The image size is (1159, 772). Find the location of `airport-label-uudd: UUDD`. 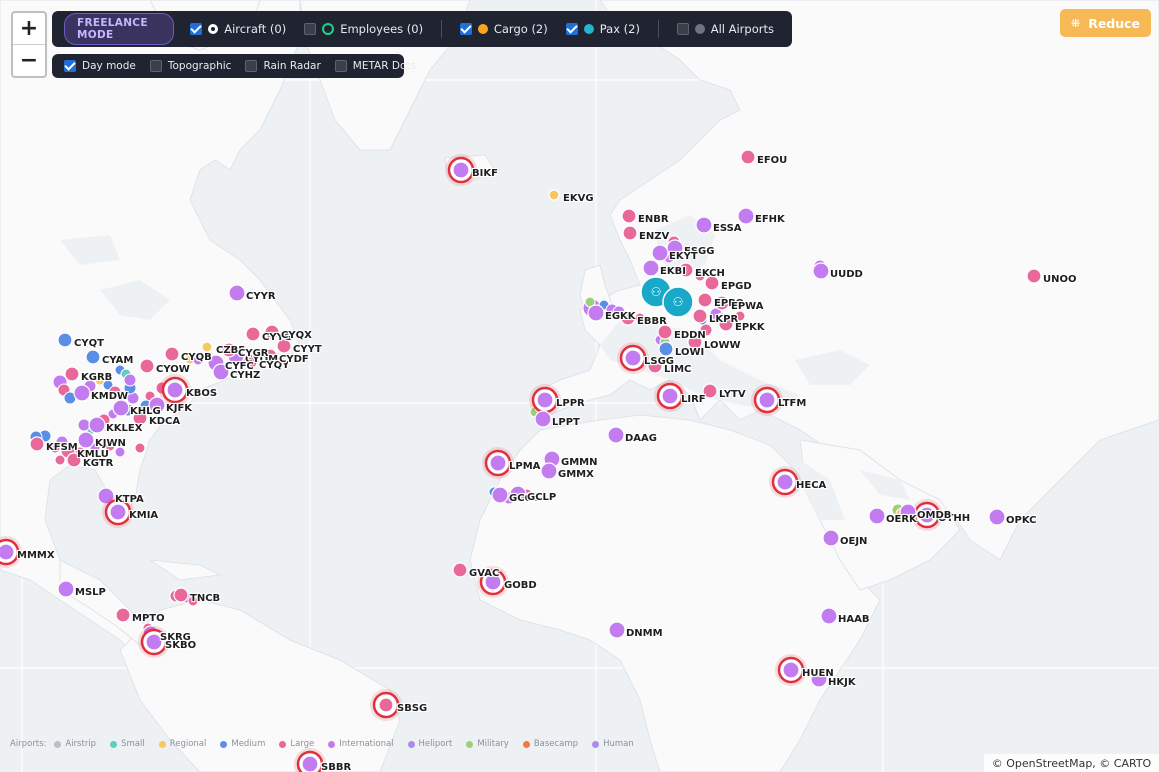

airport-label-uudd: UUDD is located at coordinates (846, 274).